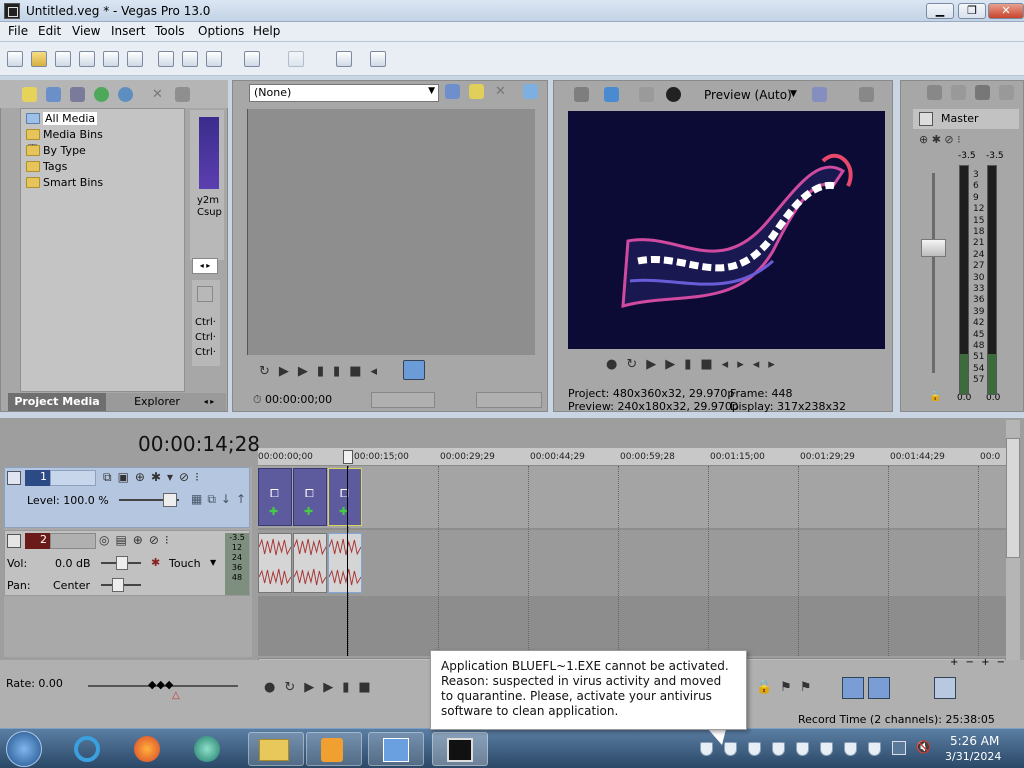  What do you see at coordinates (49, 31) in the screenshot?
I see `menu-edit: Edit` at bounding box center [49, 31].